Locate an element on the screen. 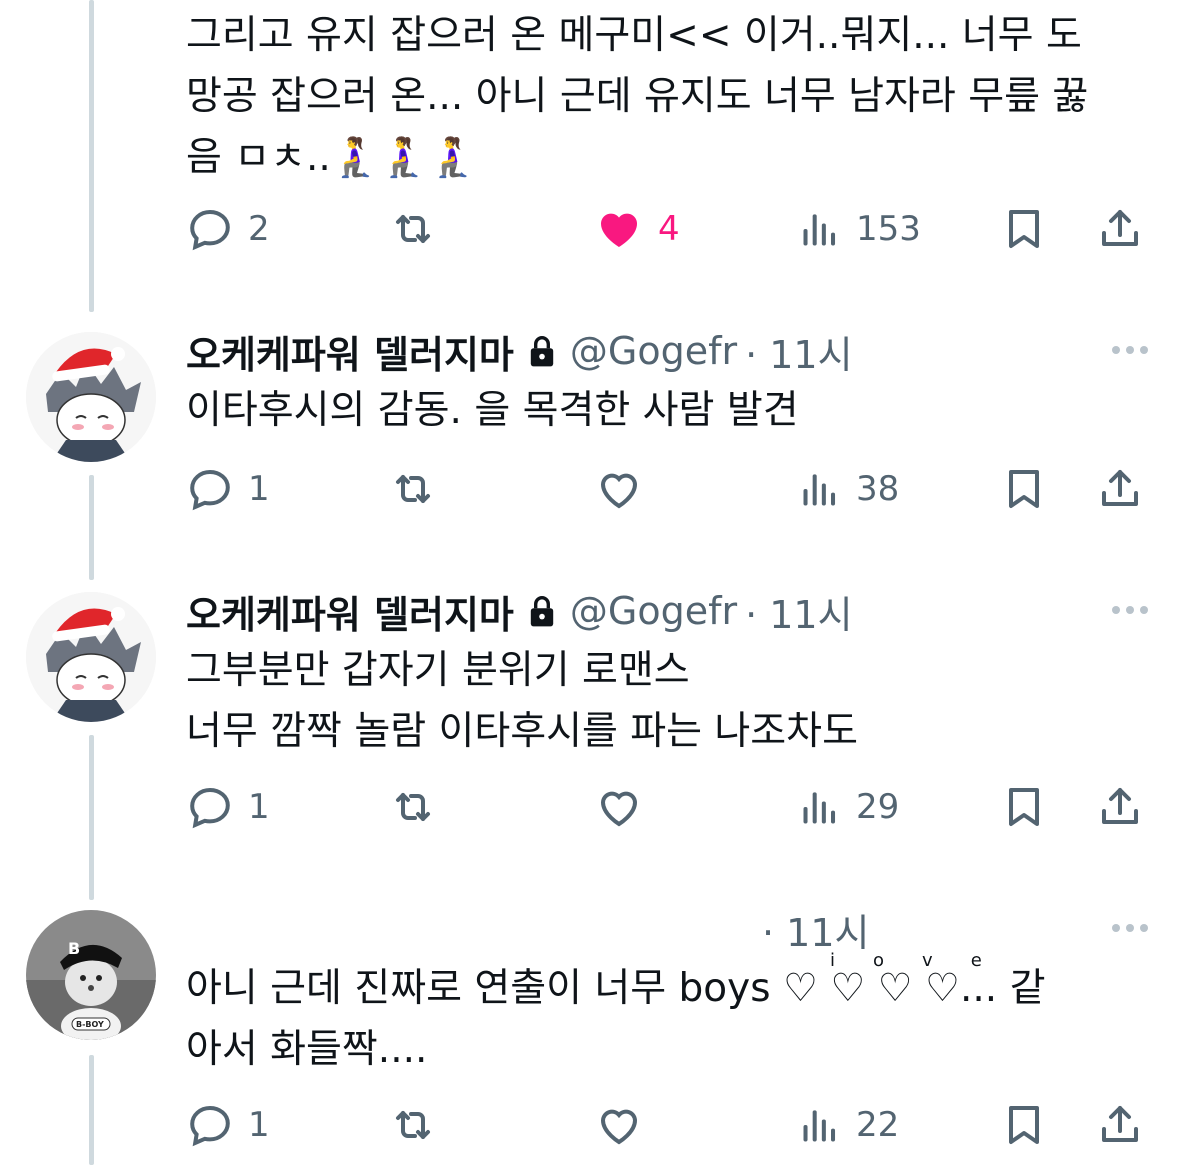 The height and width of the screenshot is (1165, 1178). svg-text: B-BOY is located at coordinates (90, 1024).